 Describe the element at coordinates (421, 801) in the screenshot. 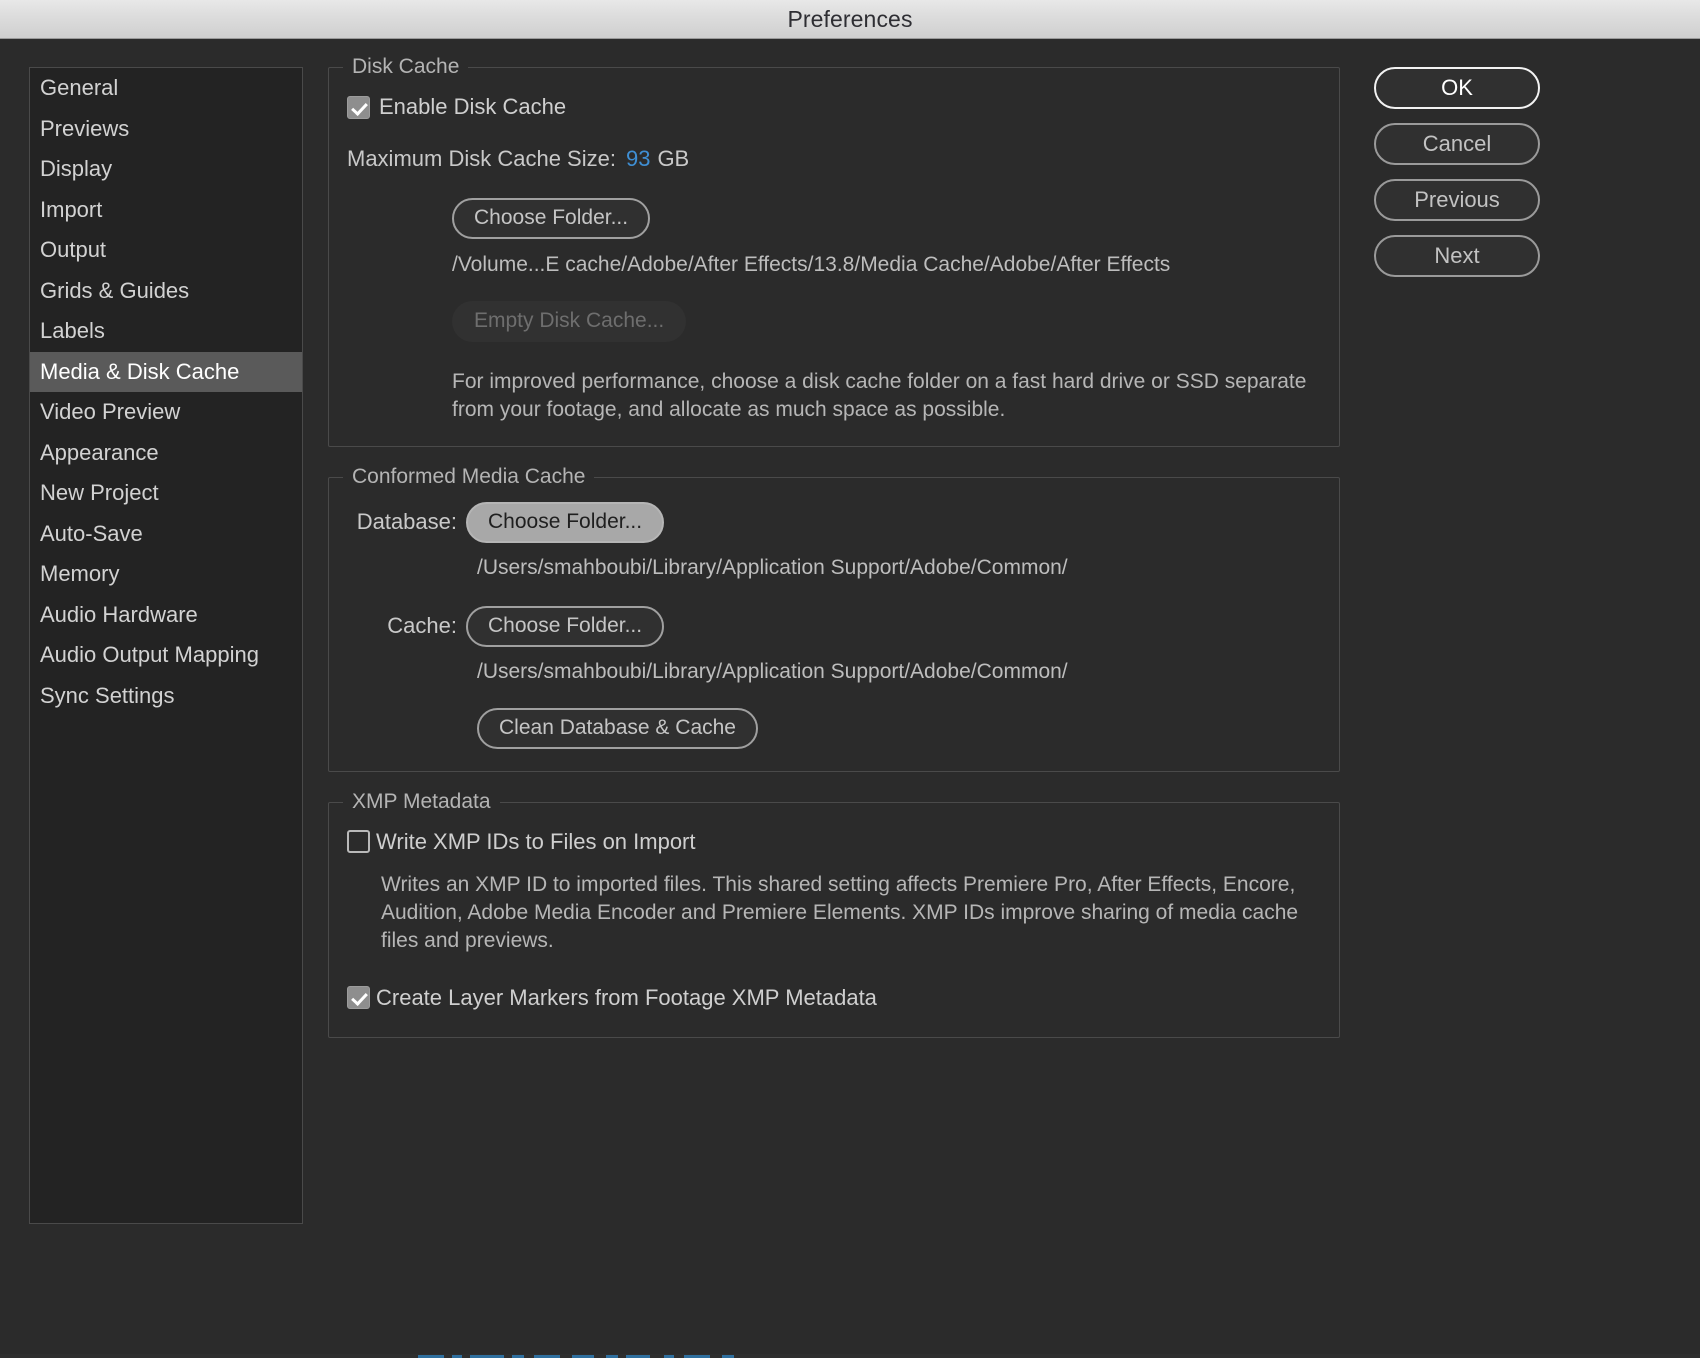

I see `xmp-metadata-group-title: XMP Metadata` at that location.